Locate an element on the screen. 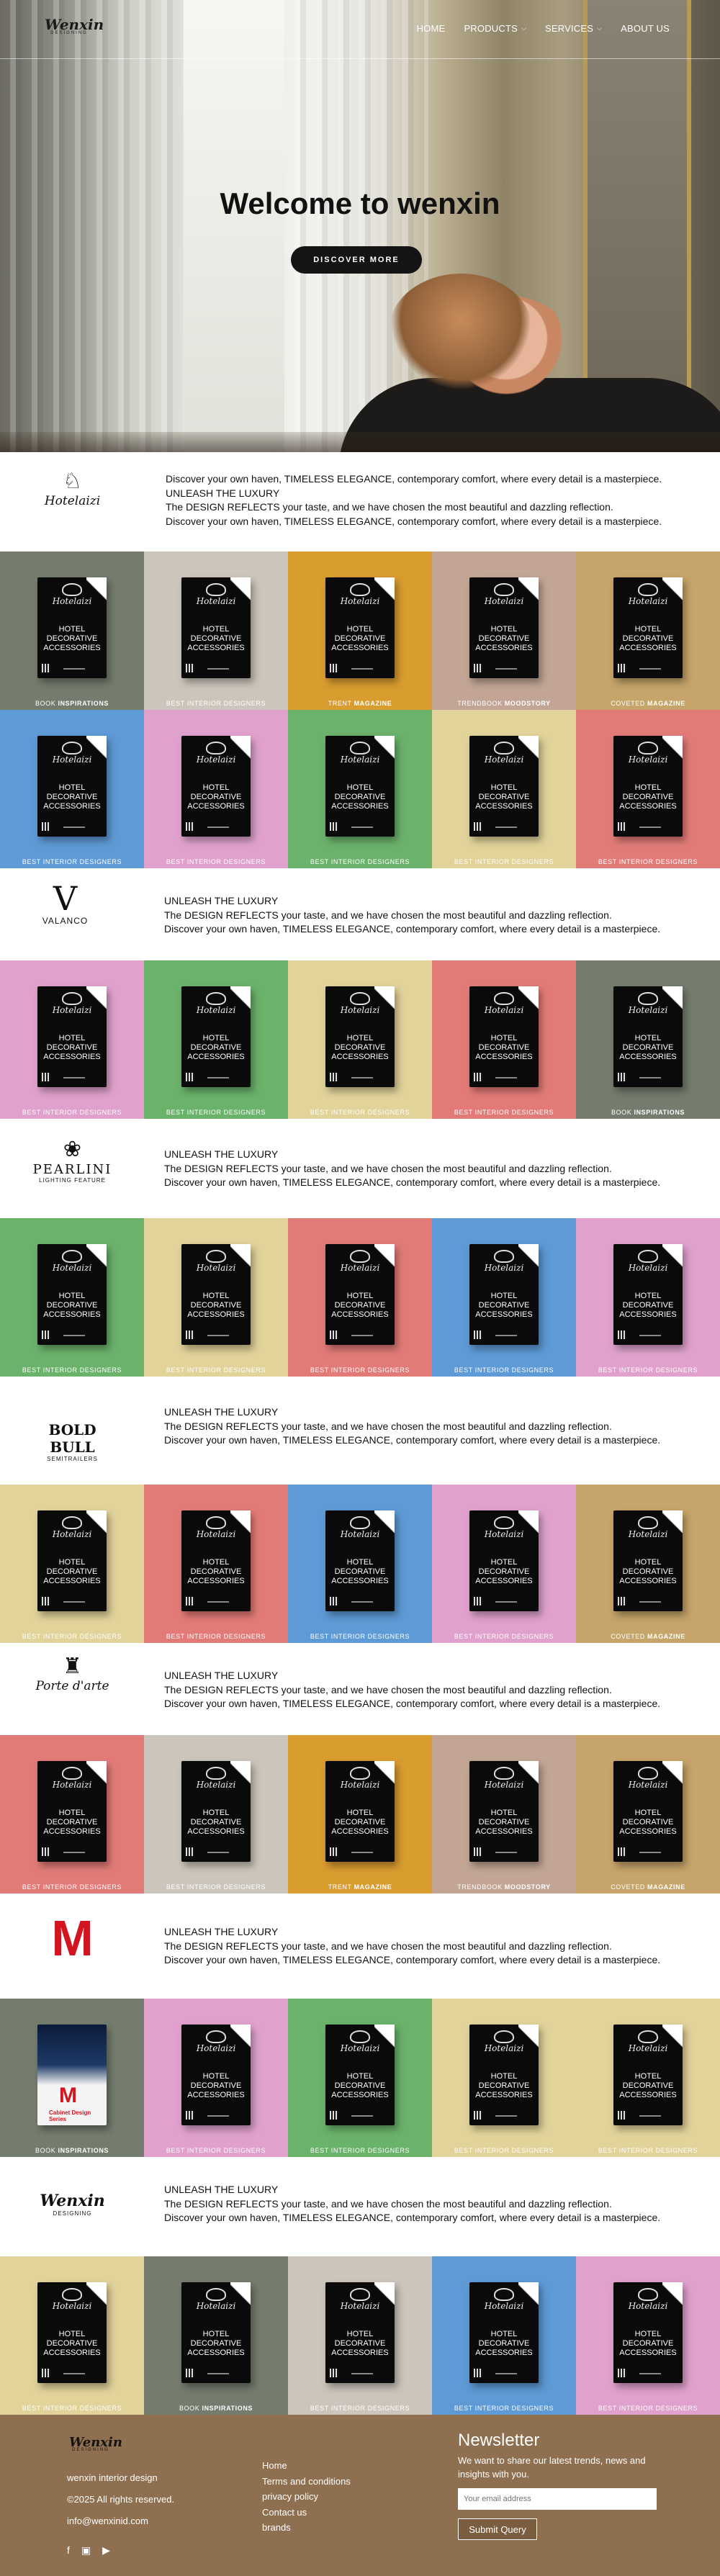  newsletter-email-input is located at coordinates (557, 2499).